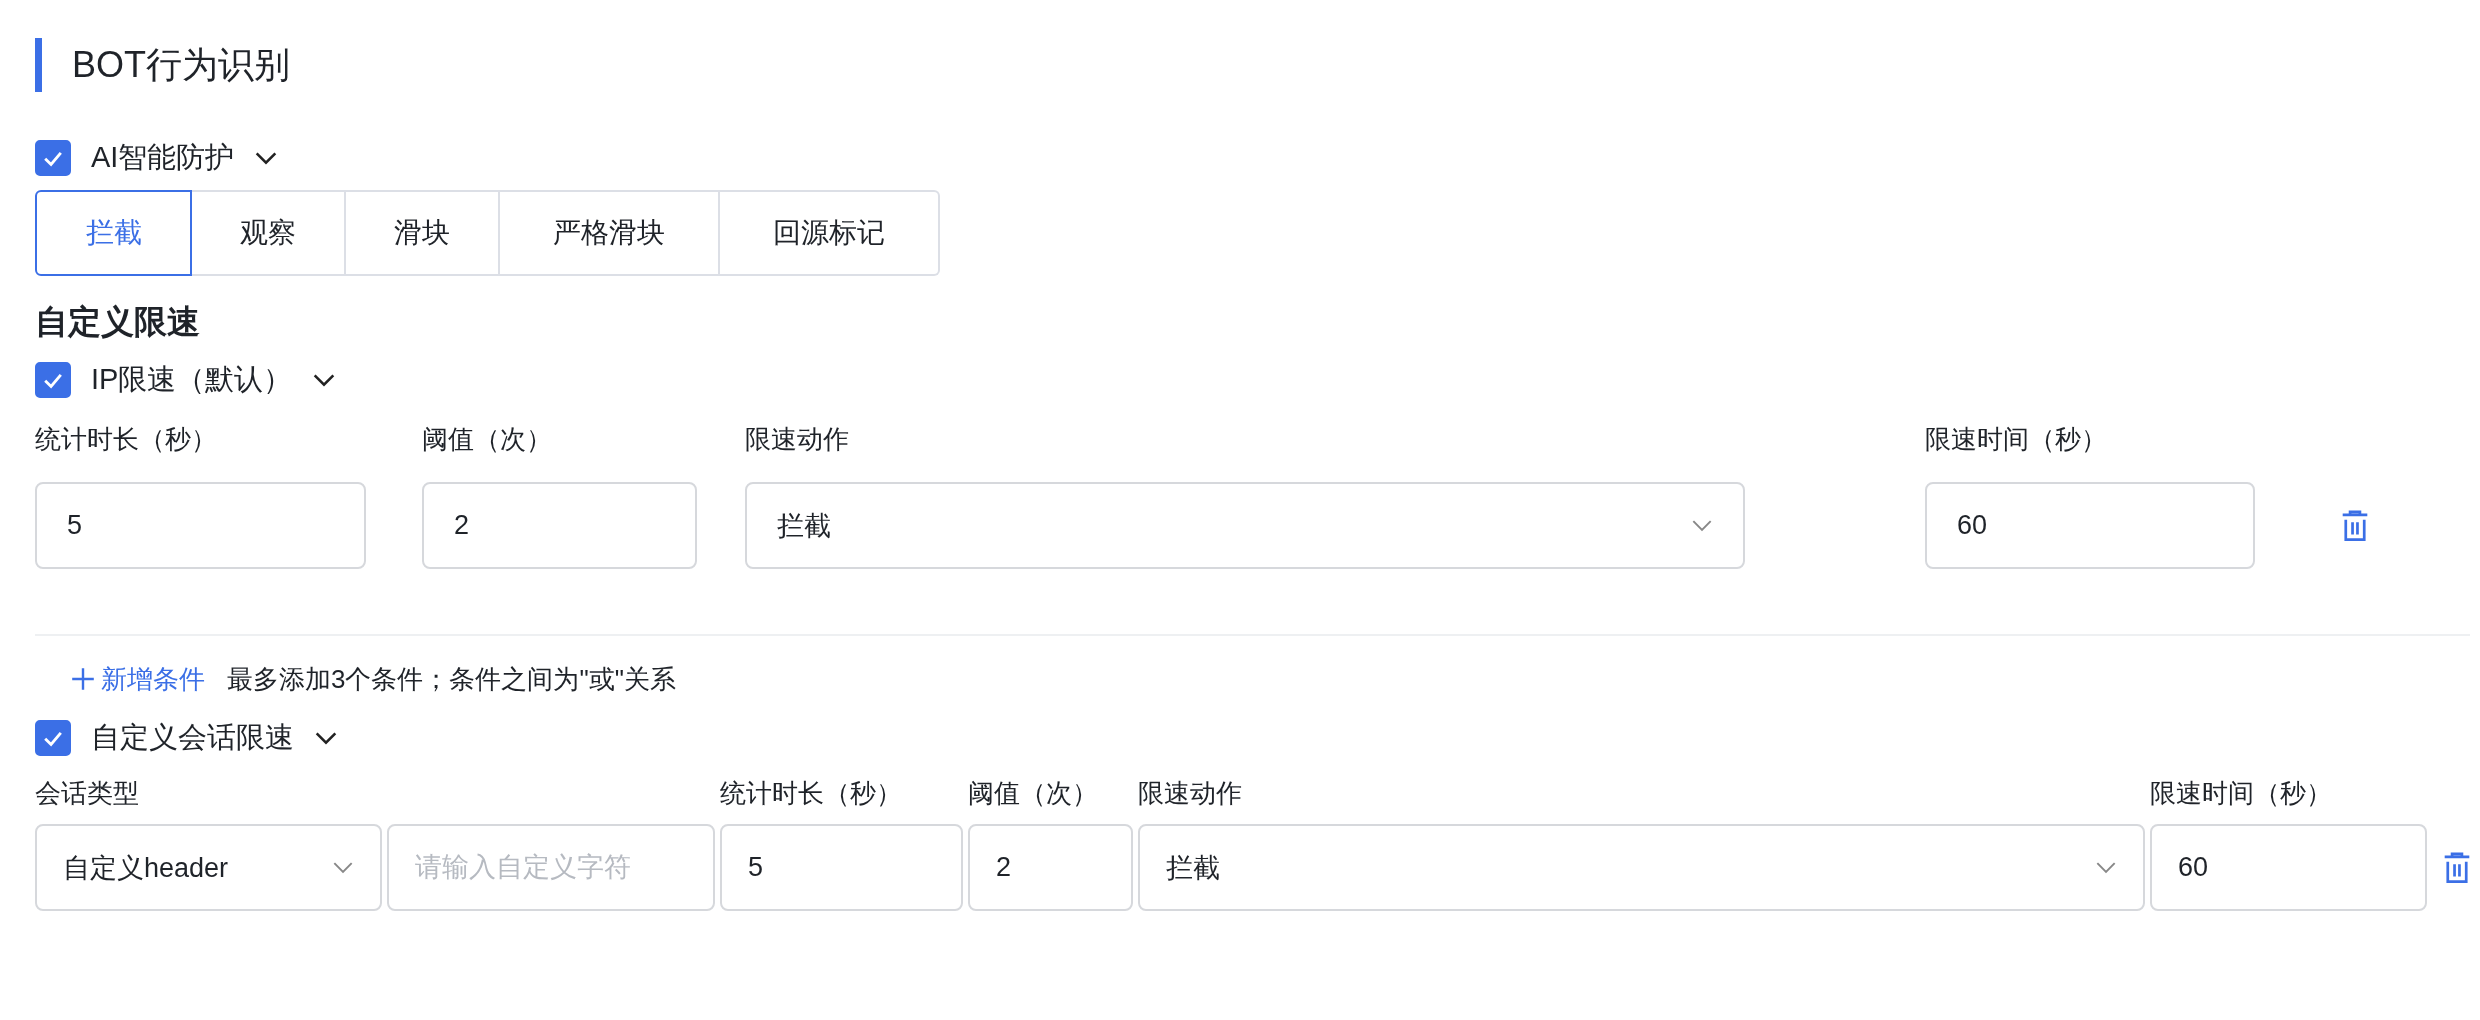 Image resolution: width=2480 pixels, height=1020 pixels. What do you see at coordinates (610, 233) in the screenshot?
I see `segment-tab: 严格滑块` at bounding box center [610, 233].